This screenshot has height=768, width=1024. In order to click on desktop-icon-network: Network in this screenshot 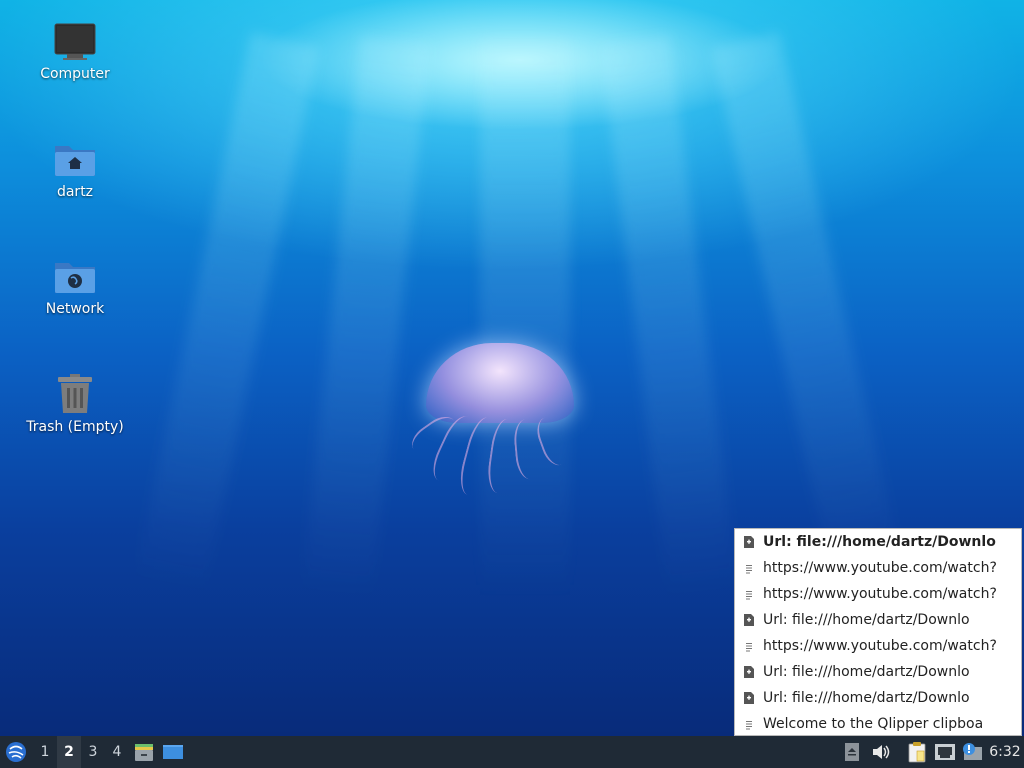, I will do `click(75, 287)`.